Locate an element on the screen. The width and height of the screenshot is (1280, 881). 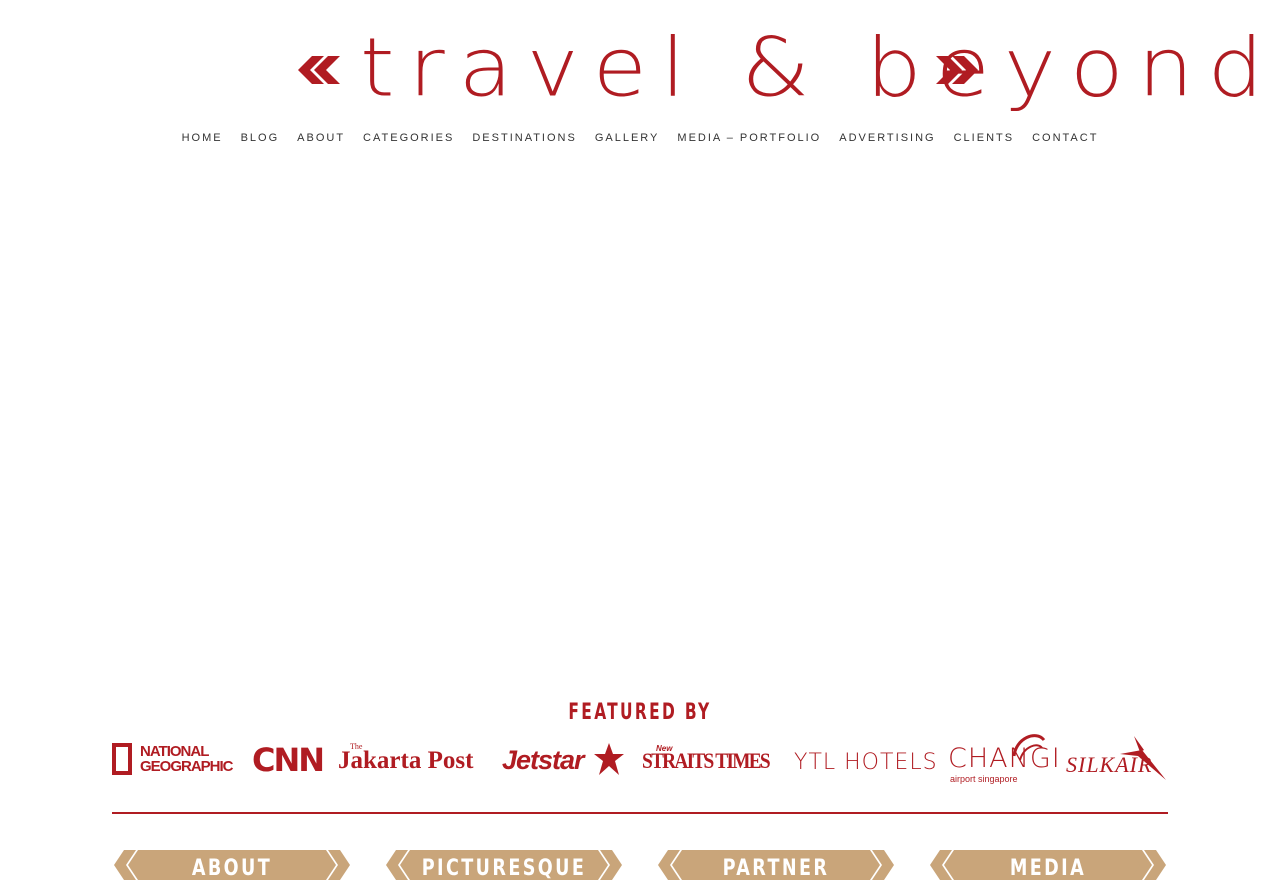
site-logo: travel & beyond is located at coordinates (784, 68).